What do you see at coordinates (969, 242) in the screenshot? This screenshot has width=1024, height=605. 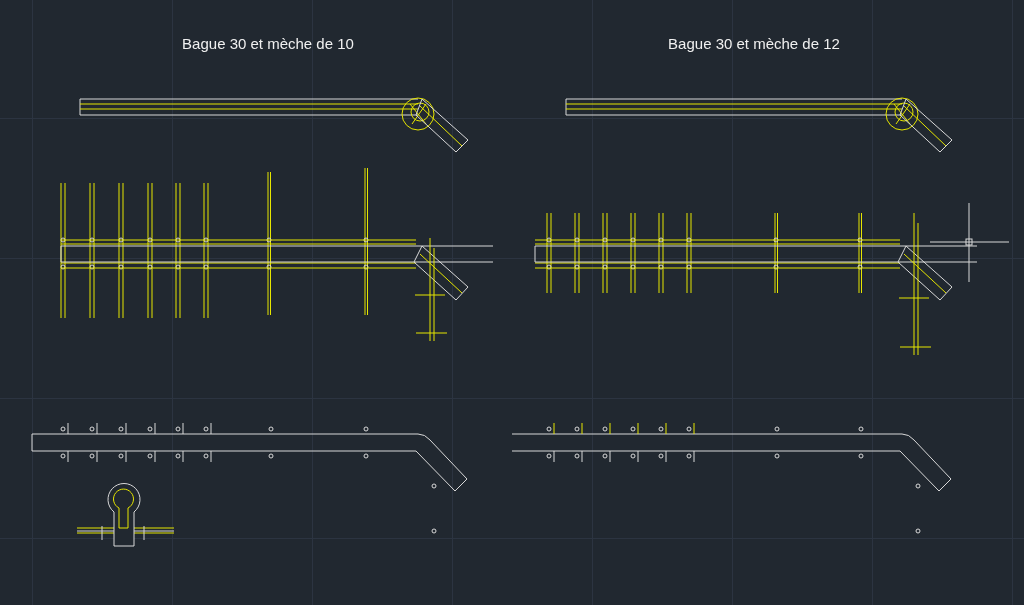 I see `crosshair-cursor-icon` at bounding box center [969, 242].